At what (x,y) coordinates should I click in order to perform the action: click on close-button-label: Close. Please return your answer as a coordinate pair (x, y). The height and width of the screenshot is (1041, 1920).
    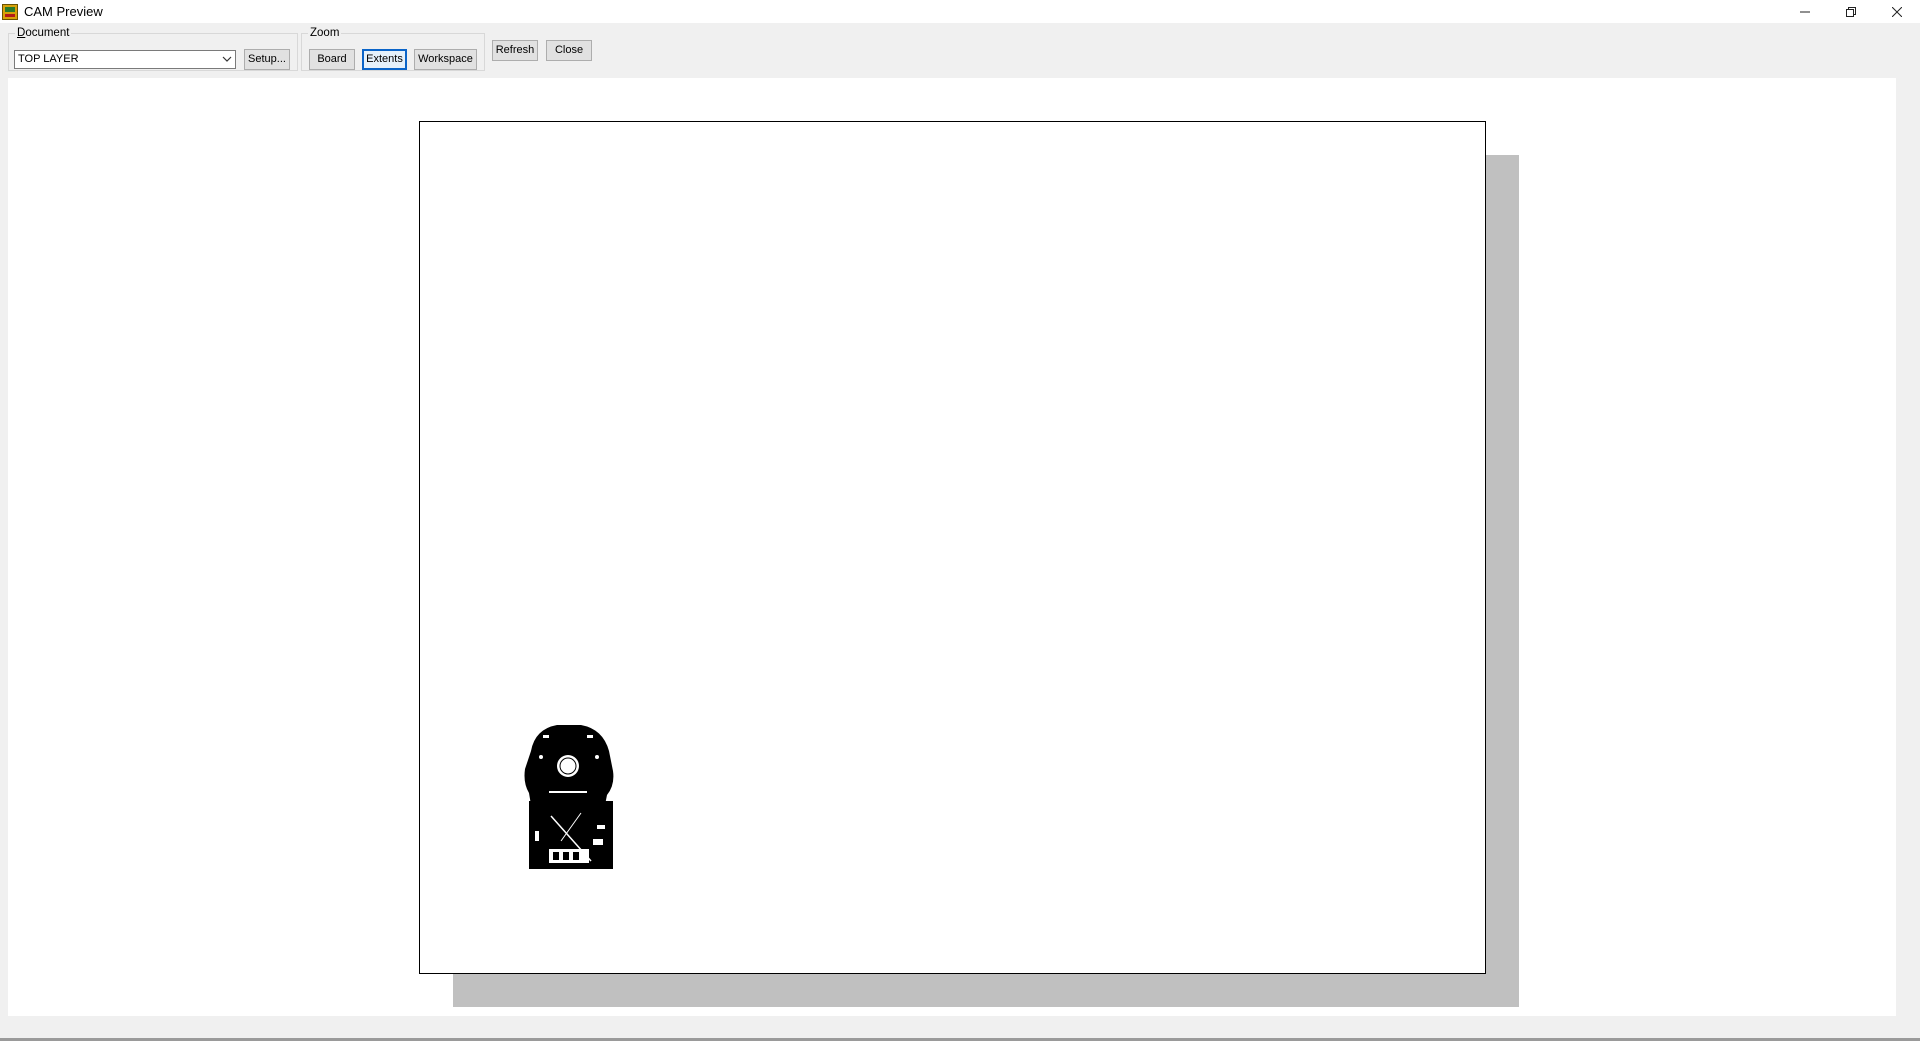
    Looking at the image, I should click on (569, 50).